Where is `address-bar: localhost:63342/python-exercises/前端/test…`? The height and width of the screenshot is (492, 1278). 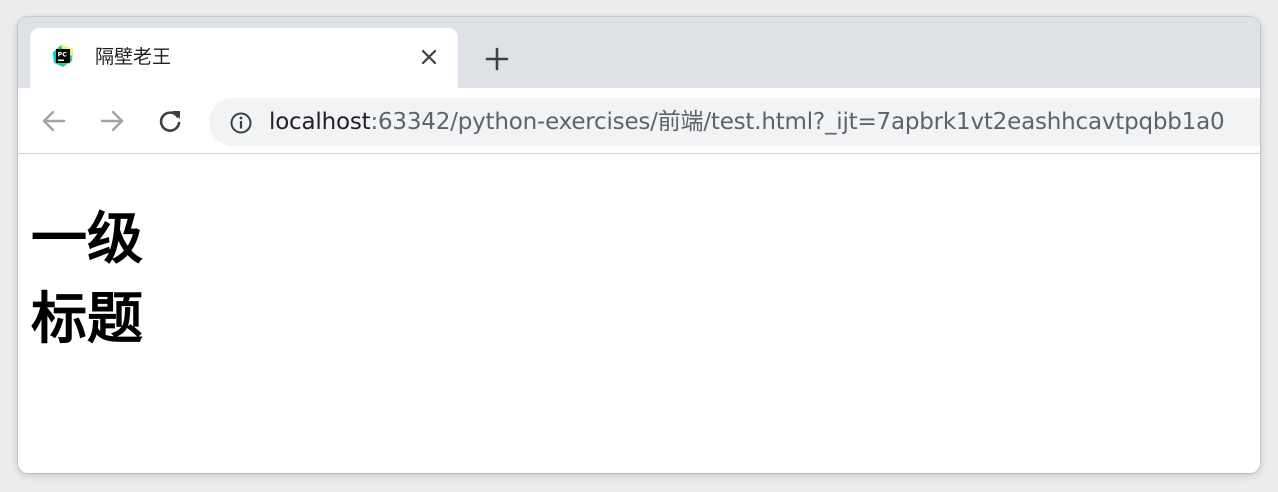
address-bar: localhost:63342/python-exercises/前端/test… is located at coordinates (734, 122).